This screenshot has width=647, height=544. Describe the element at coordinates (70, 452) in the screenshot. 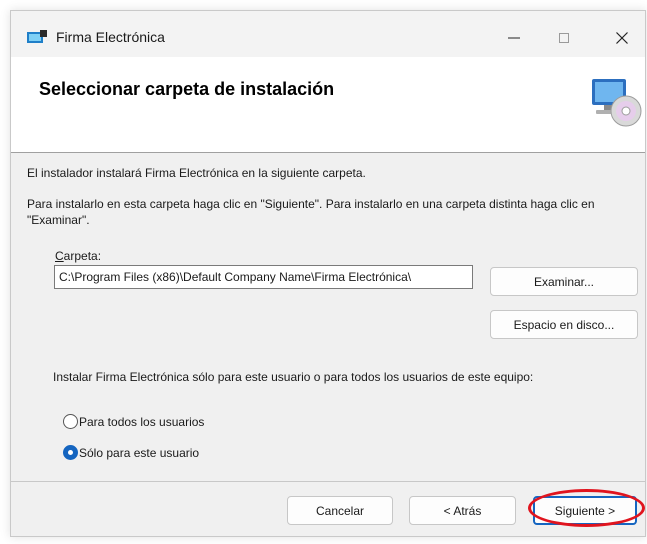

I see `radio-this-user` at that location.